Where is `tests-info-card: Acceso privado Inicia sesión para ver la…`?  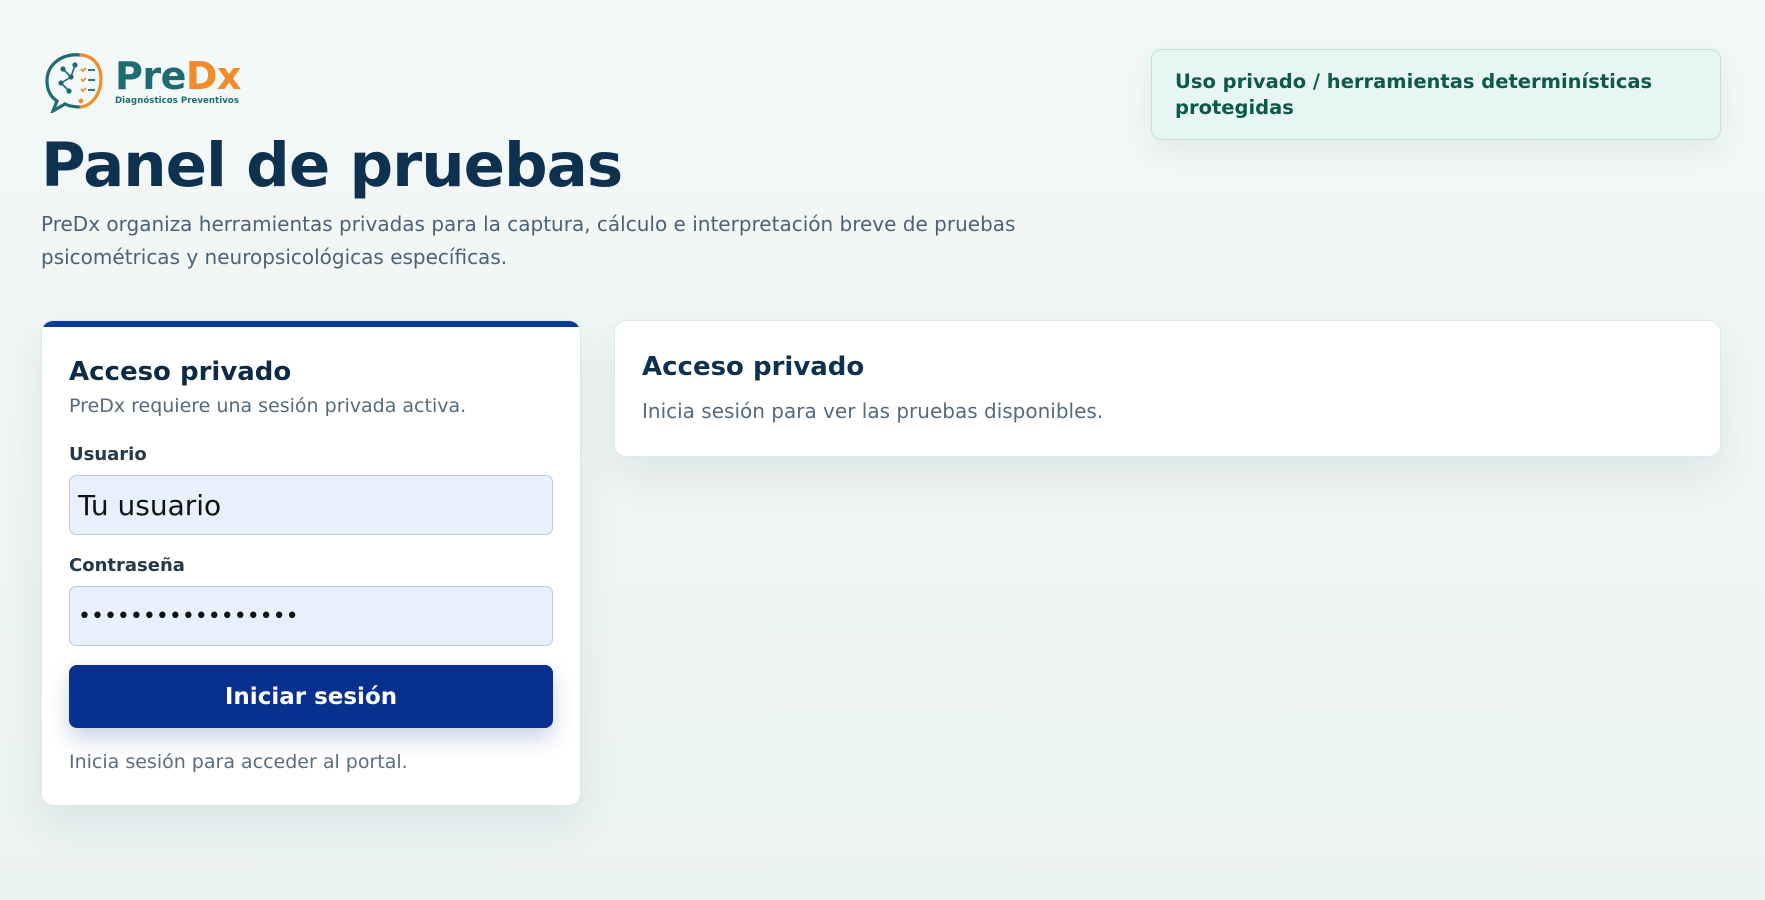 tests-info-card: Acceso privado Inicia sesión para ver la… is located at coordinates (1167, 388).